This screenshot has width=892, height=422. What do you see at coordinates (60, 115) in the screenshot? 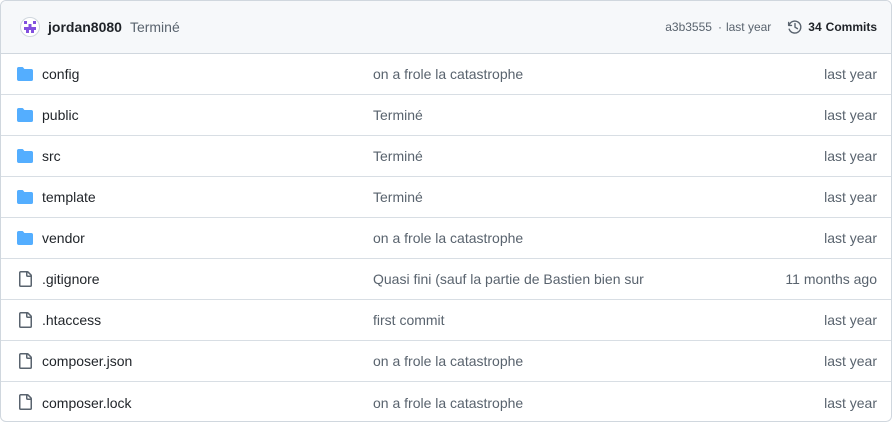
I see `folder-name-link: public` at bounding box center [60, 115].